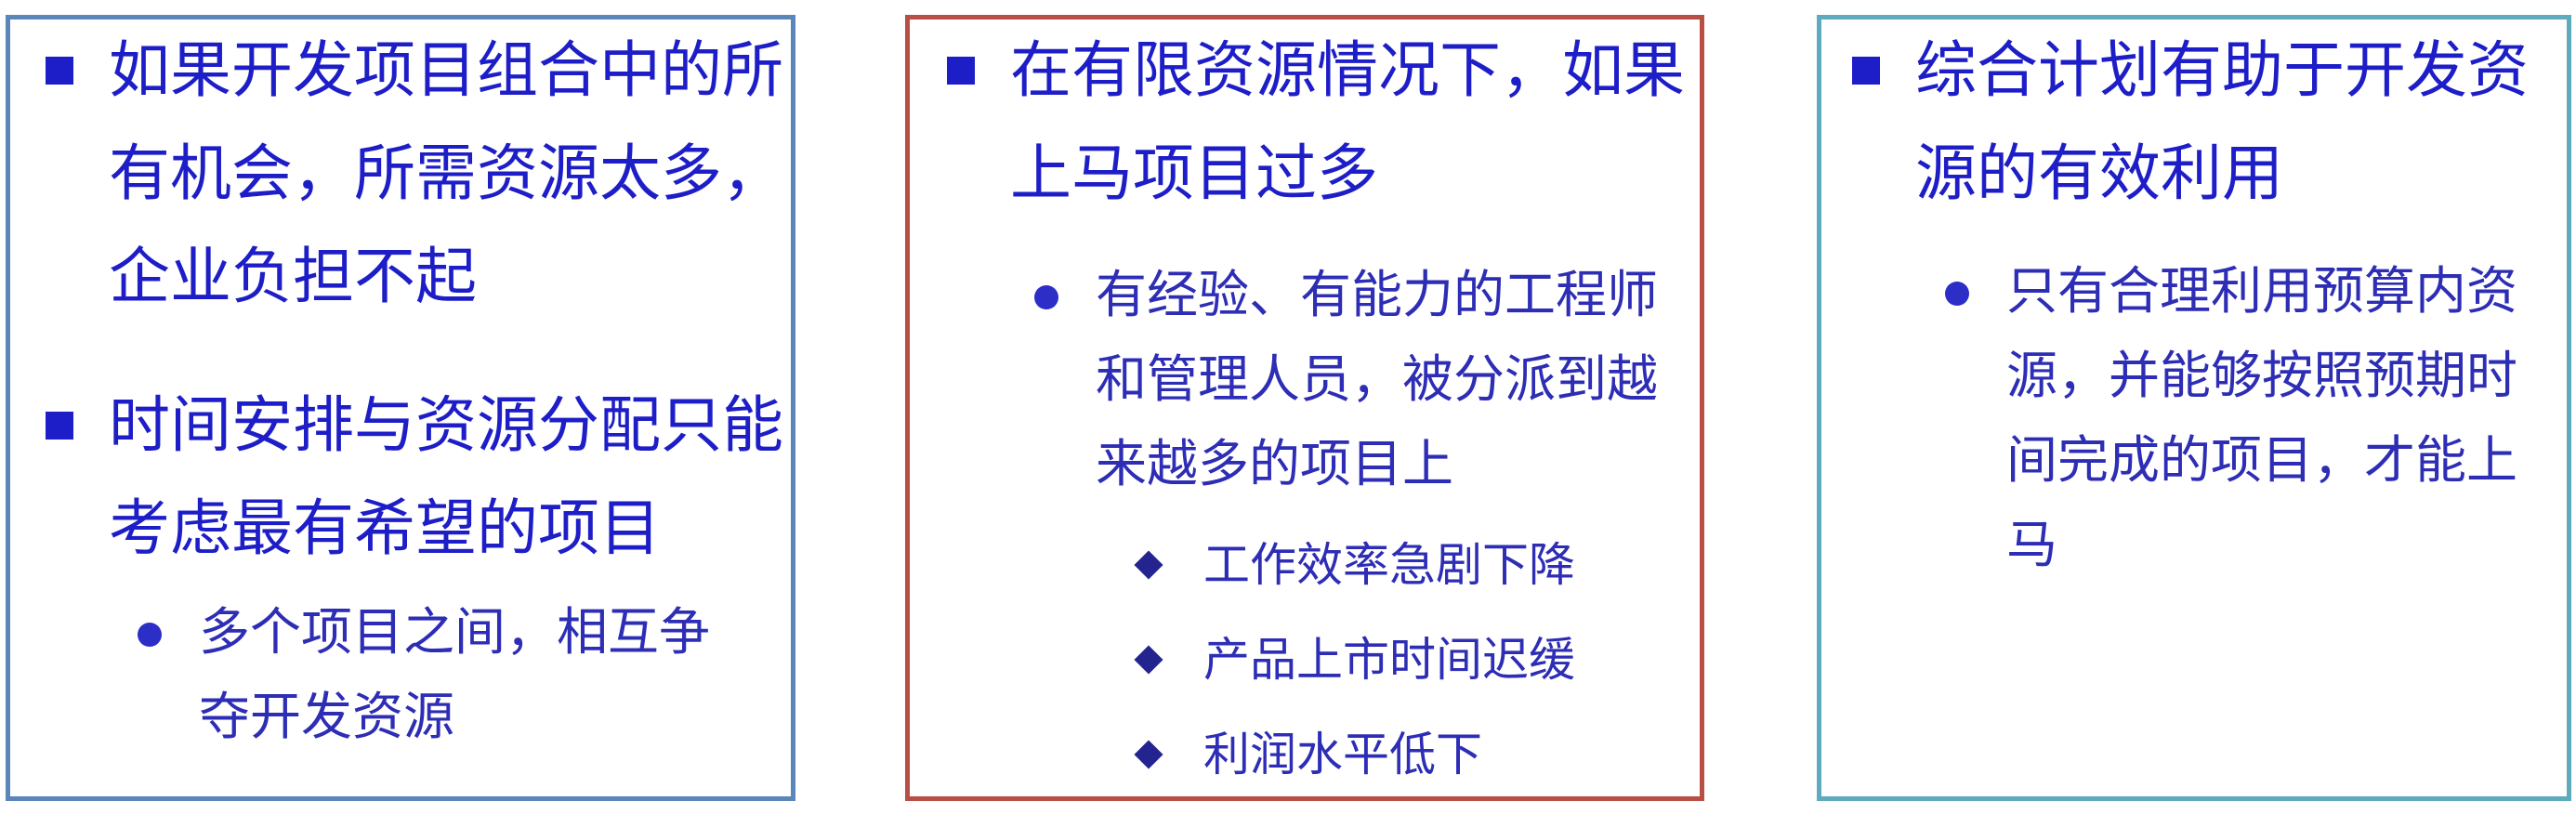 Image resolution: width=2576 pixels, height=814 pixels. I want to click on panel-3-point-1-text: 综合计划有助于开发资源的有效利用, so click(2222, 121).